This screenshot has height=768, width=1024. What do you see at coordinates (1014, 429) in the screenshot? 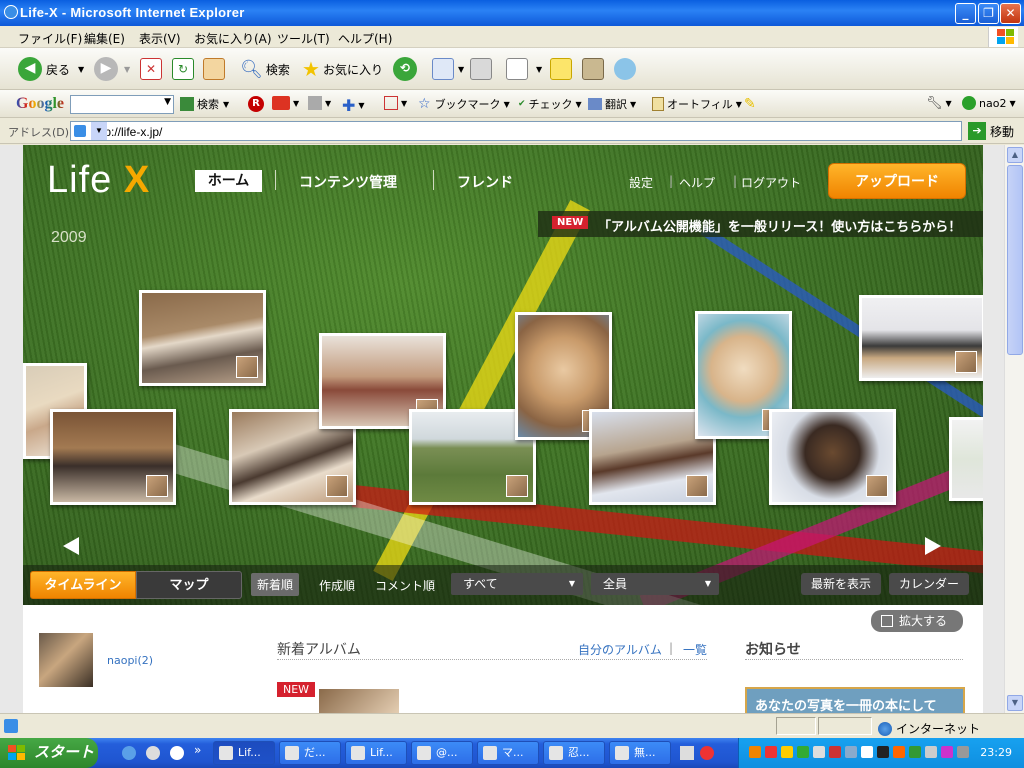
I see `vertical-scrollbar: ▲ ▼` at bounding box center [1014, 429].